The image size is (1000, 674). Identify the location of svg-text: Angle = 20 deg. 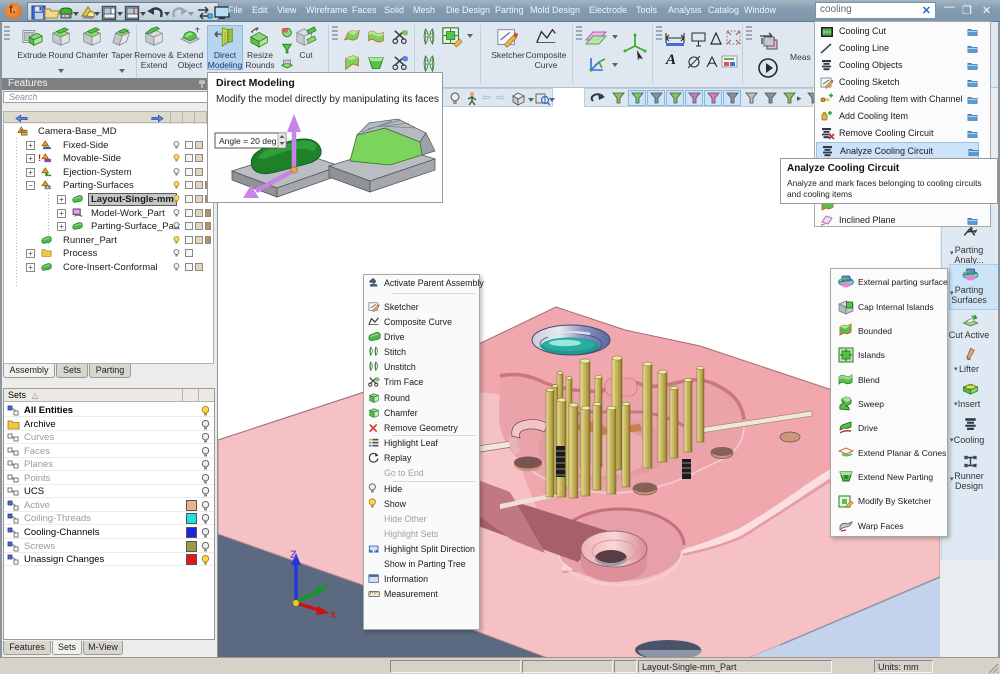
(248, 141).